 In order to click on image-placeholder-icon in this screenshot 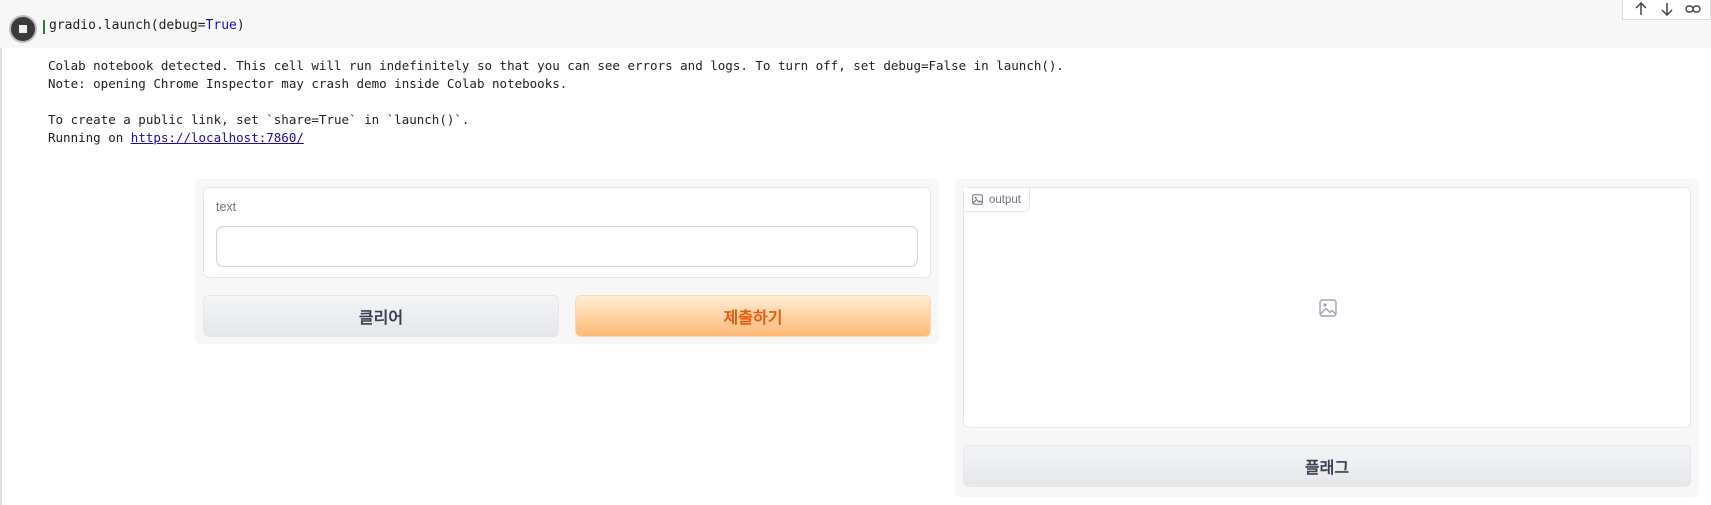, I will do `click(1328, 308)`.